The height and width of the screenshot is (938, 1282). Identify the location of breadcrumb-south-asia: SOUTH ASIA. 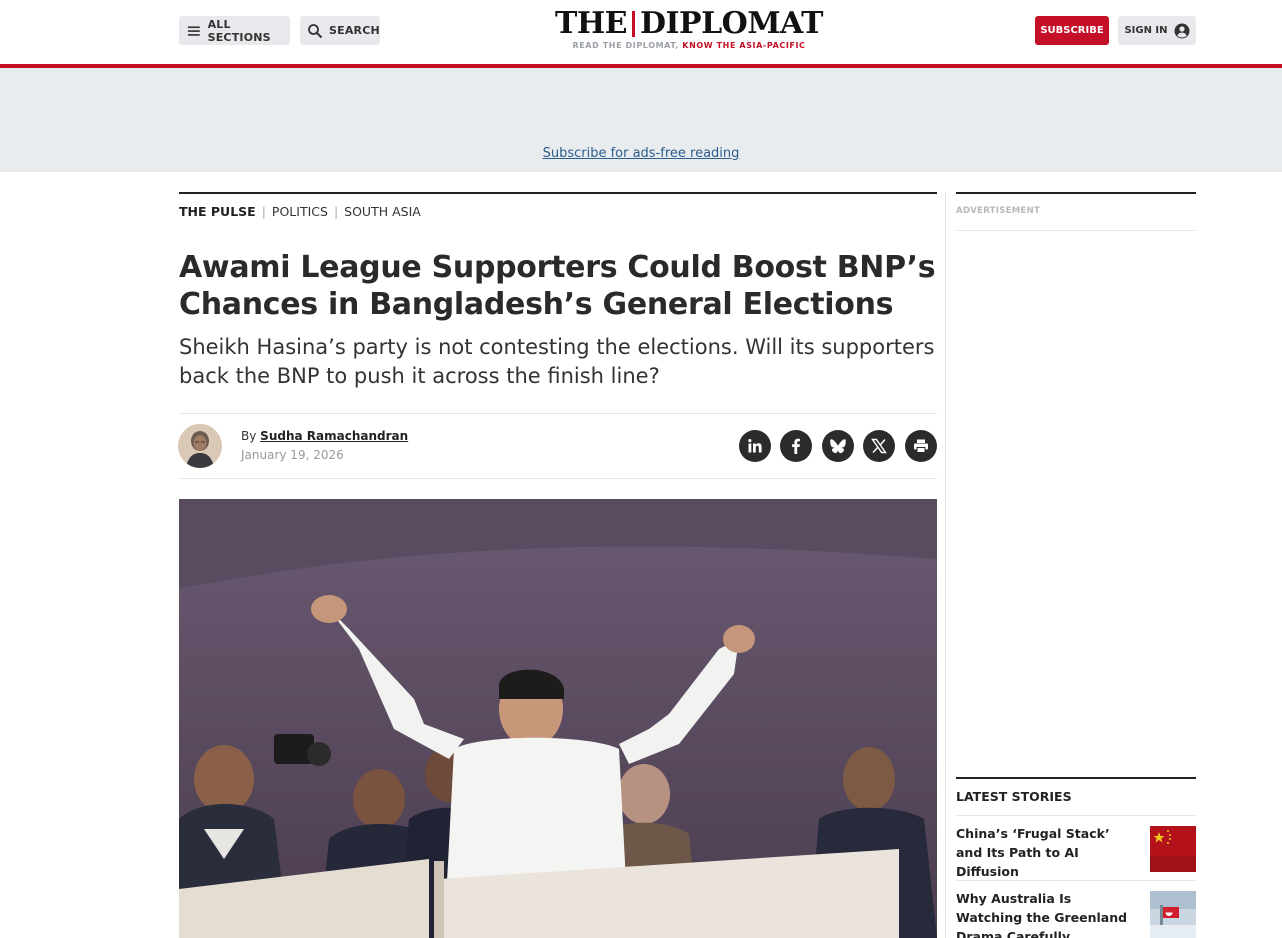
(382, 211).